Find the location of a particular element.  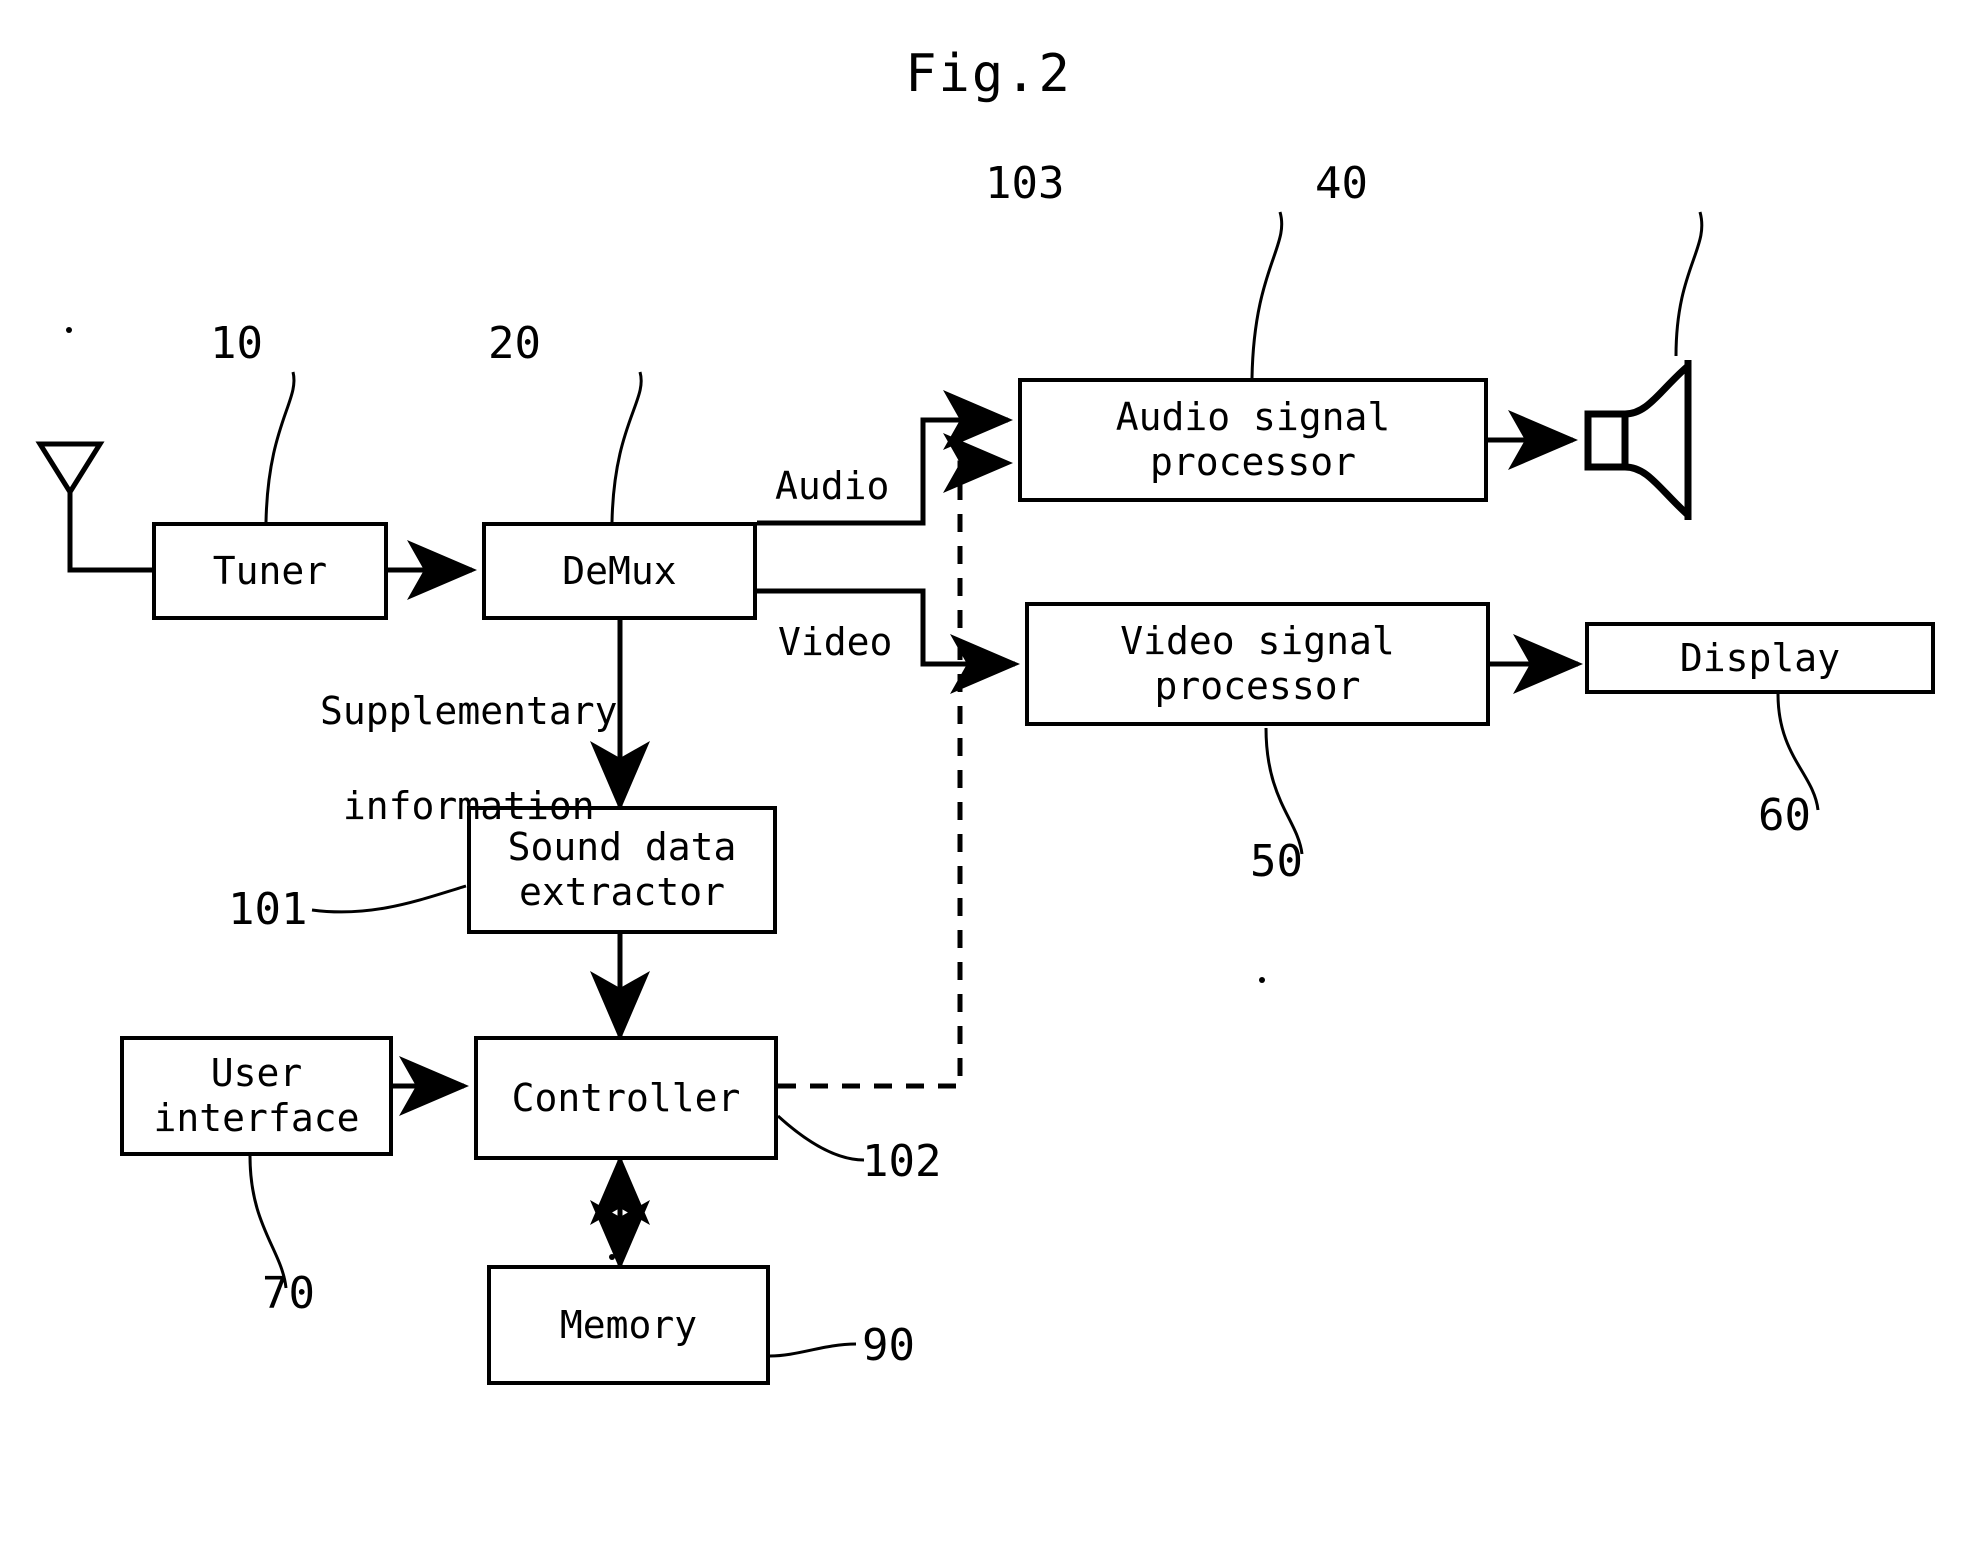

block-audio-signal-processor-label-line2: processor is located at coordinates (1253, 462).